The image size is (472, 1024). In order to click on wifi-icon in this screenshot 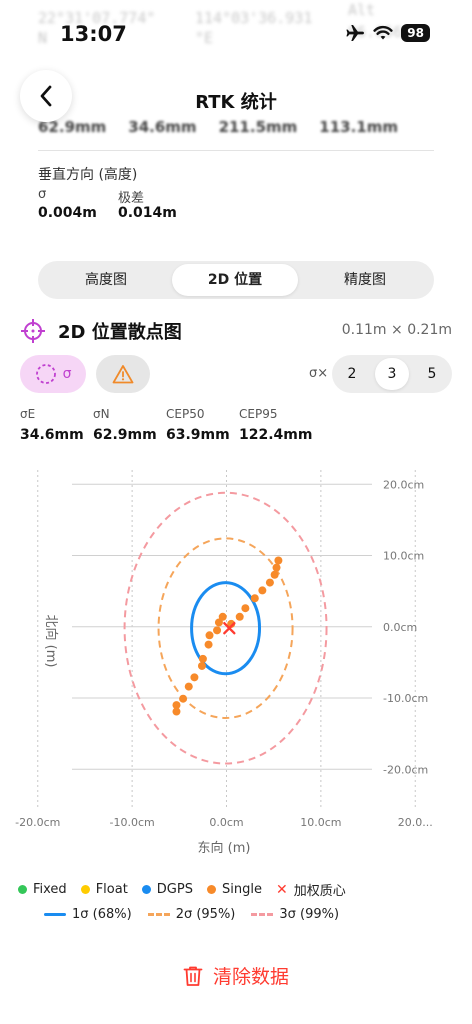, I will do `click(383, 32)`.